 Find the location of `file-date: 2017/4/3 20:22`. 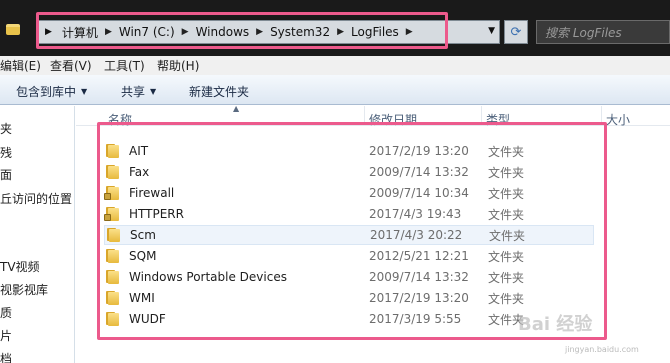

file-date: 2017/4/3 20:22 is located at coordinates (416, 235).